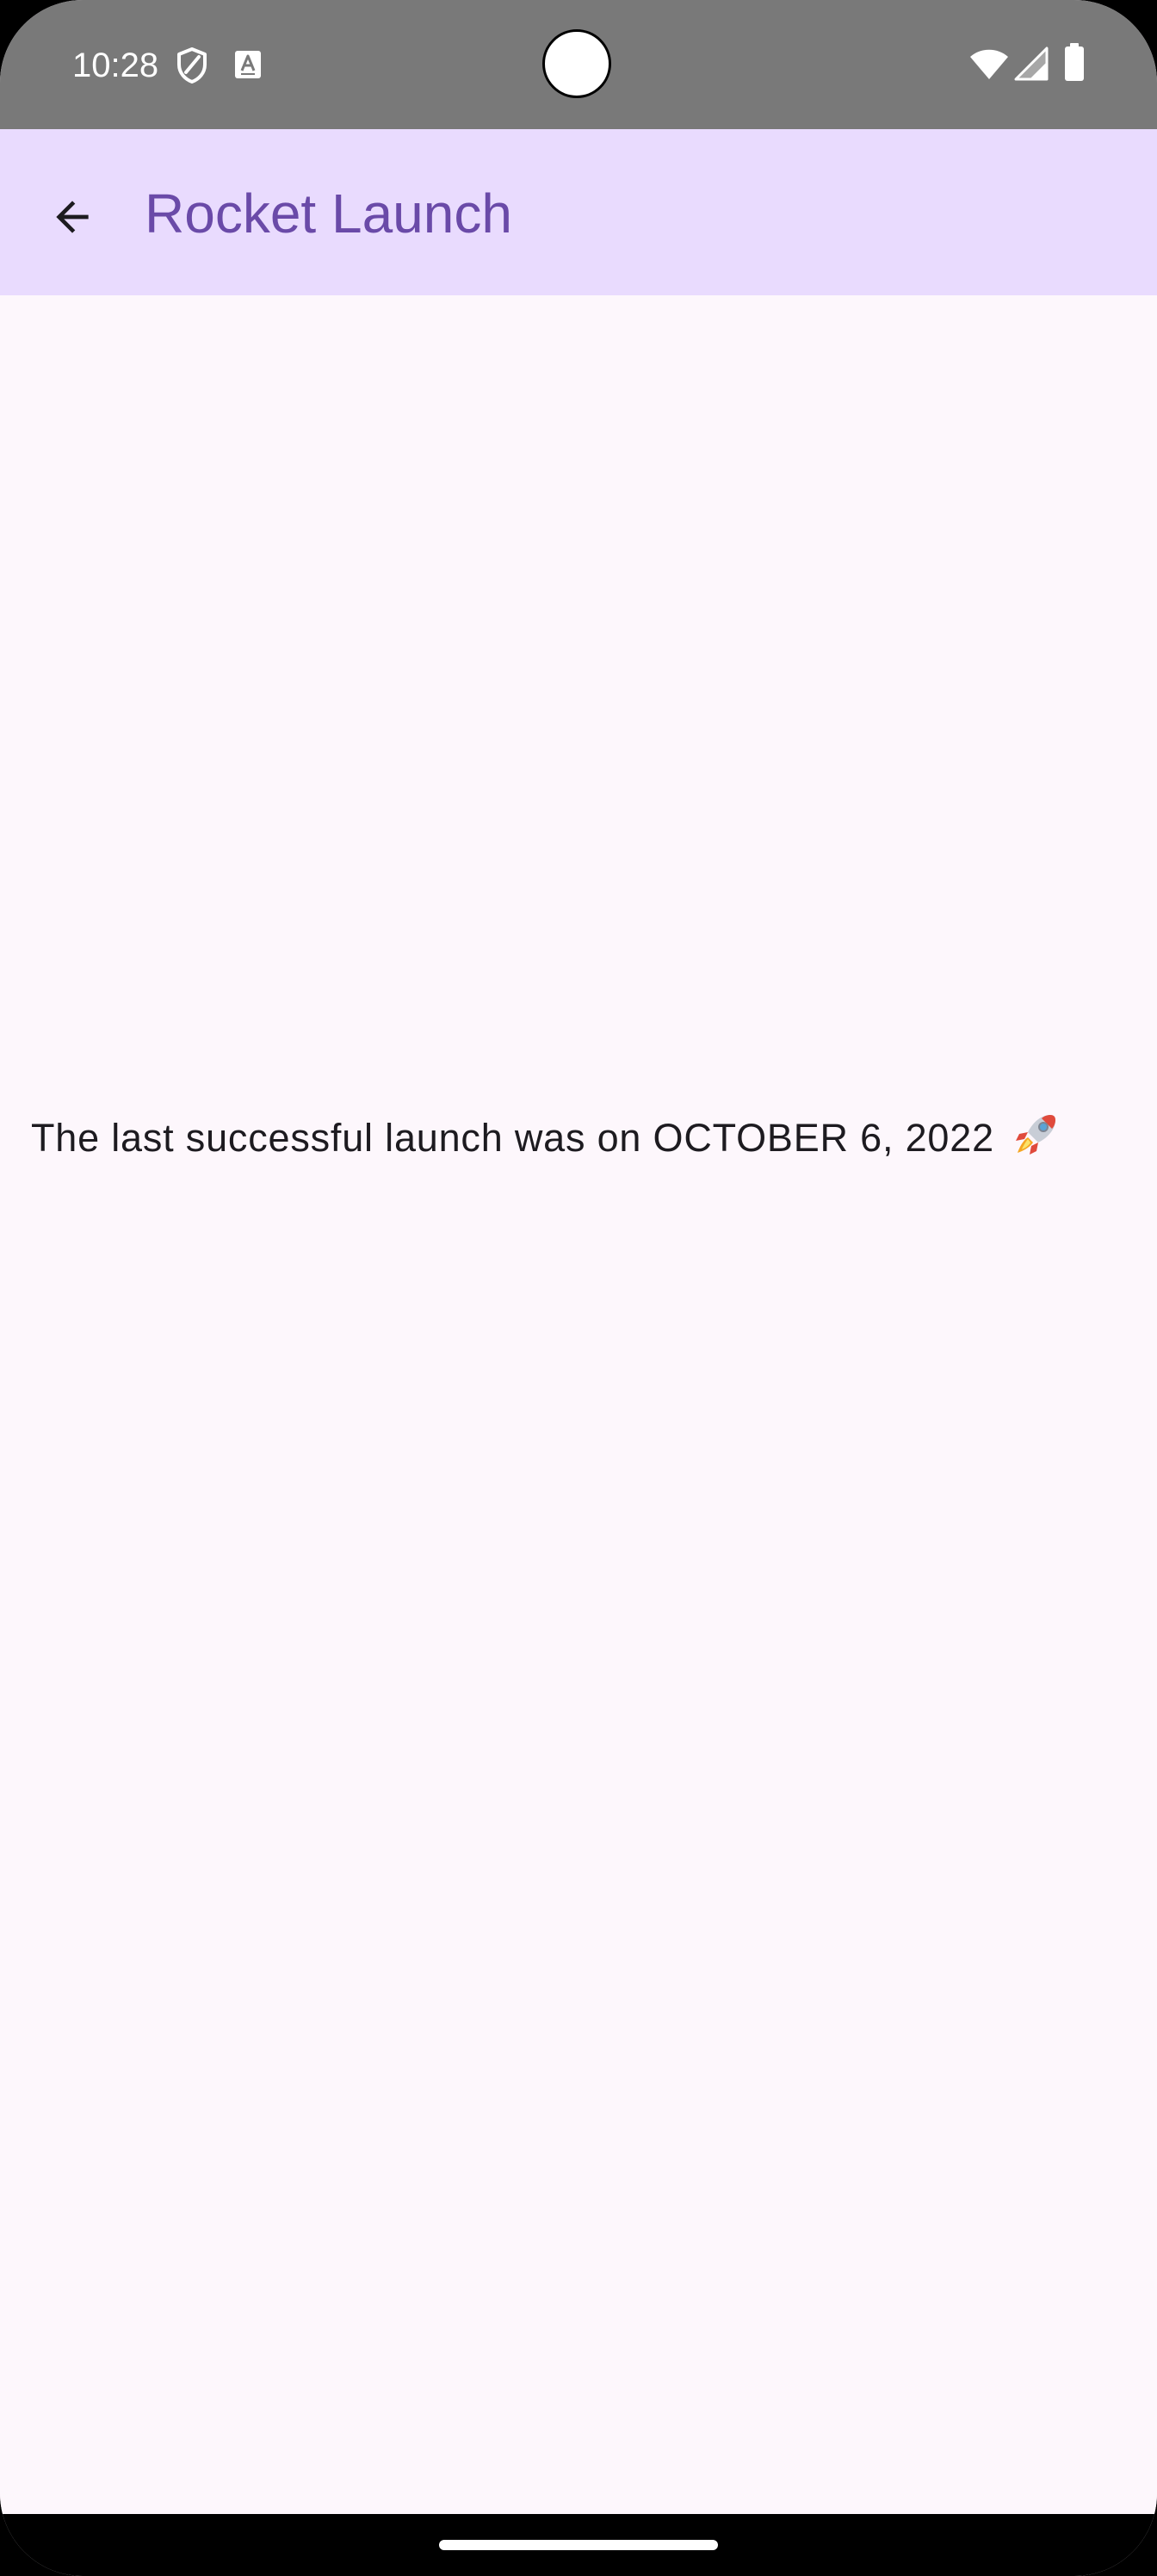  Describe the element at coordinates (248, 64) in the screenshot. I see `keyboard-a-icon` at that location.